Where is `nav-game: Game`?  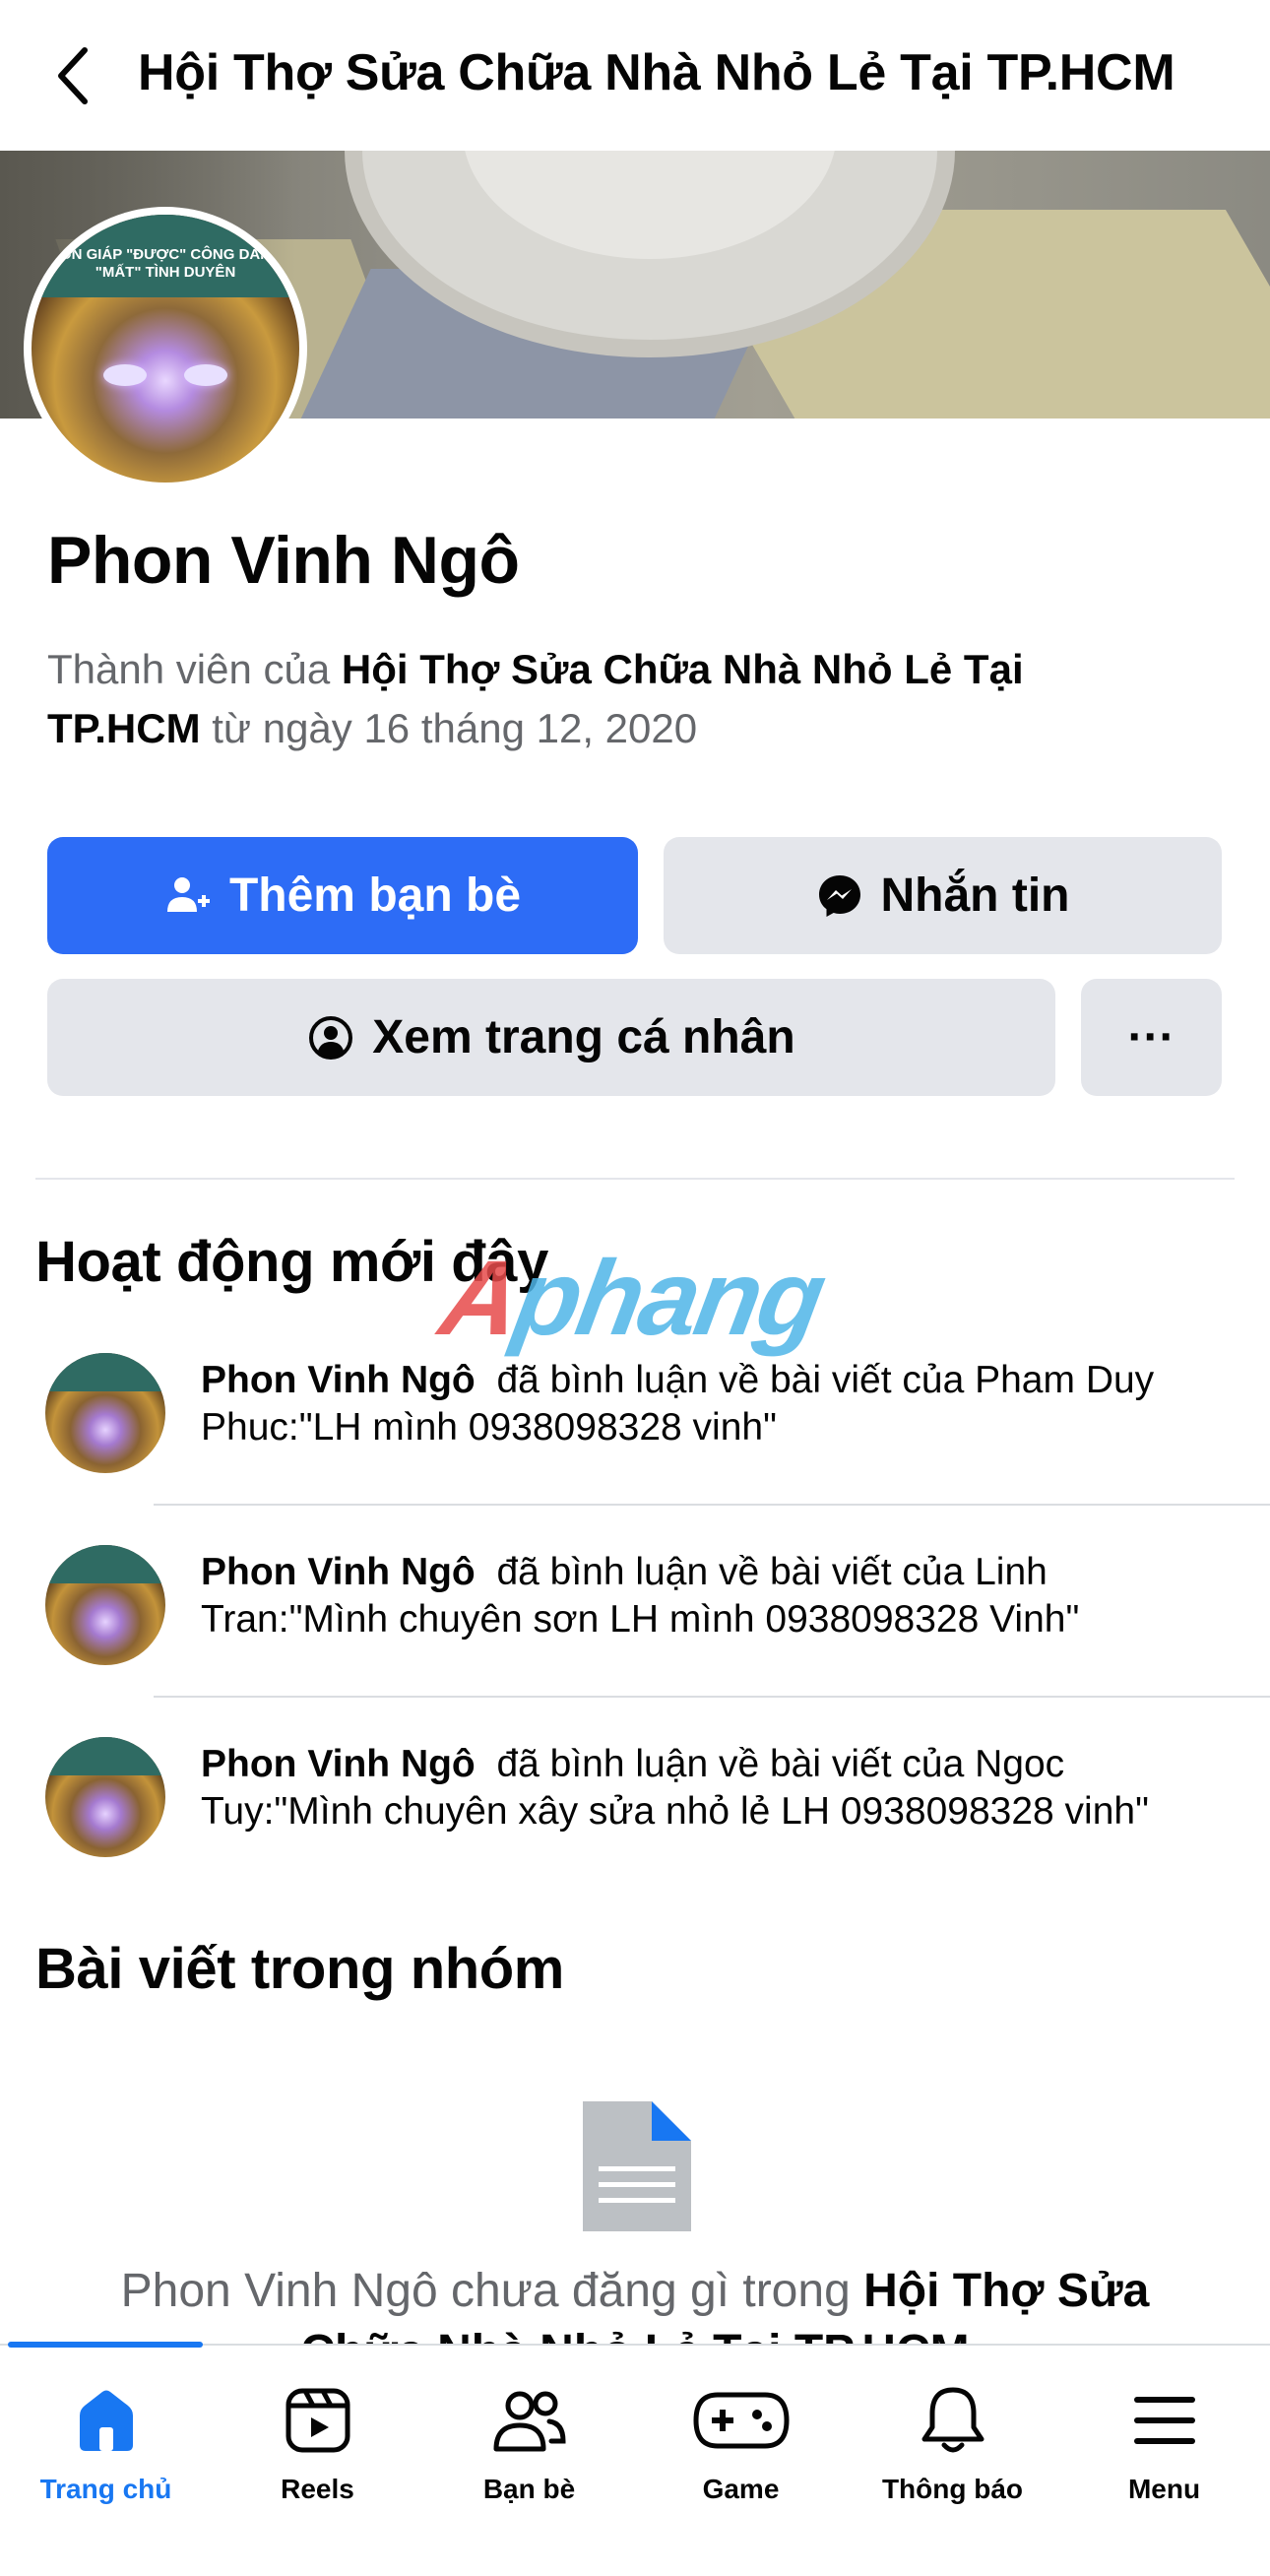 nav-game: Game is located at coordinates (741, 2444).